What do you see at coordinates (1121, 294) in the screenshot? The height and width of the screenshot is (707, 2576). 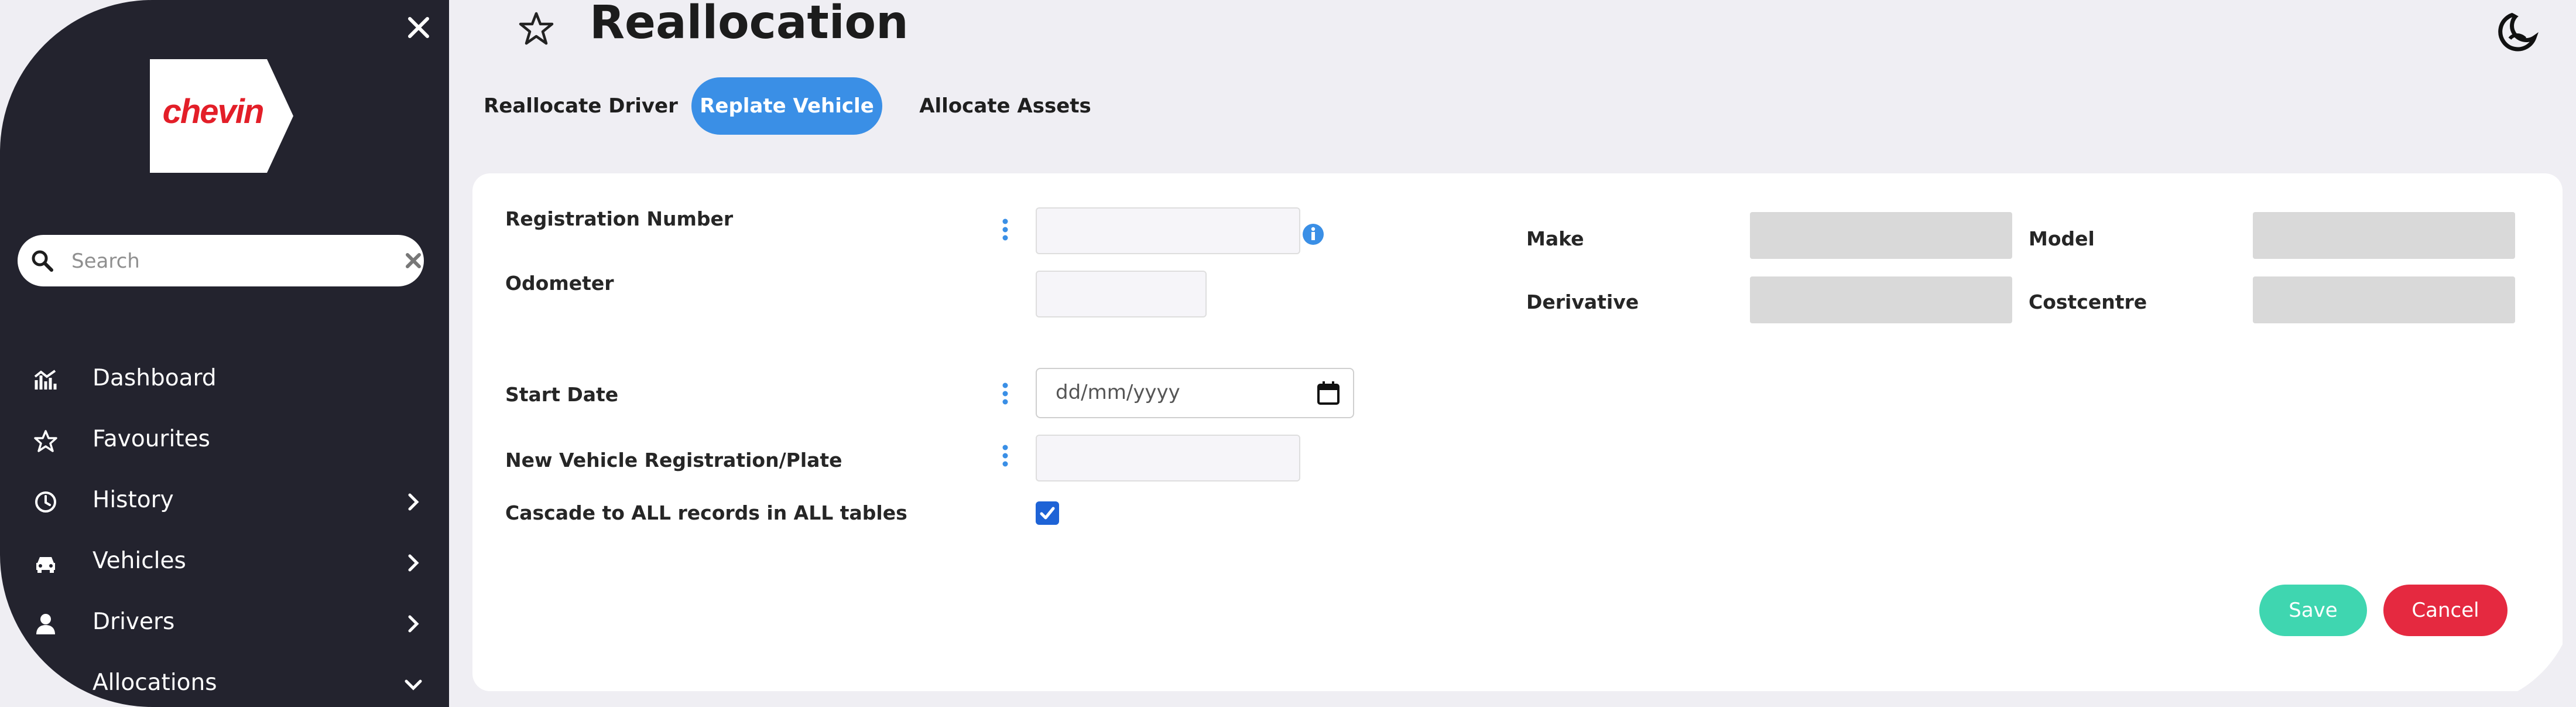 I see `odometer-input` at bounding box center [1121, 294].